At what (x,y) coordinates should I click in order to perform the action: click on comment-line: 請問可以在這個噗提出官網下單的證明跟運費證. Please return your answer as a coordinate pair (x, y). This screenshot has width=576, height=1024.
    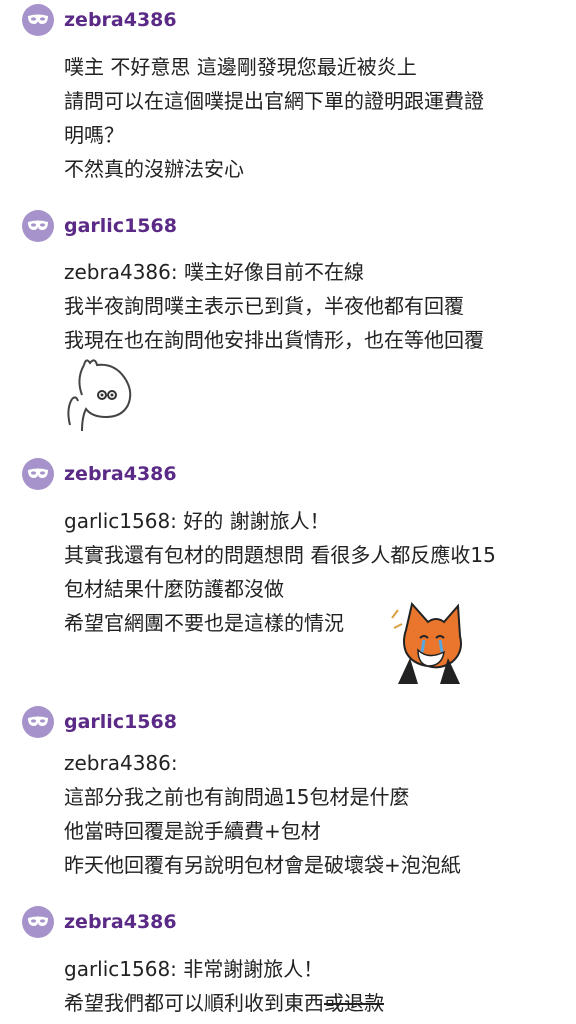
    Looking at the image, I should click on (274, 101).